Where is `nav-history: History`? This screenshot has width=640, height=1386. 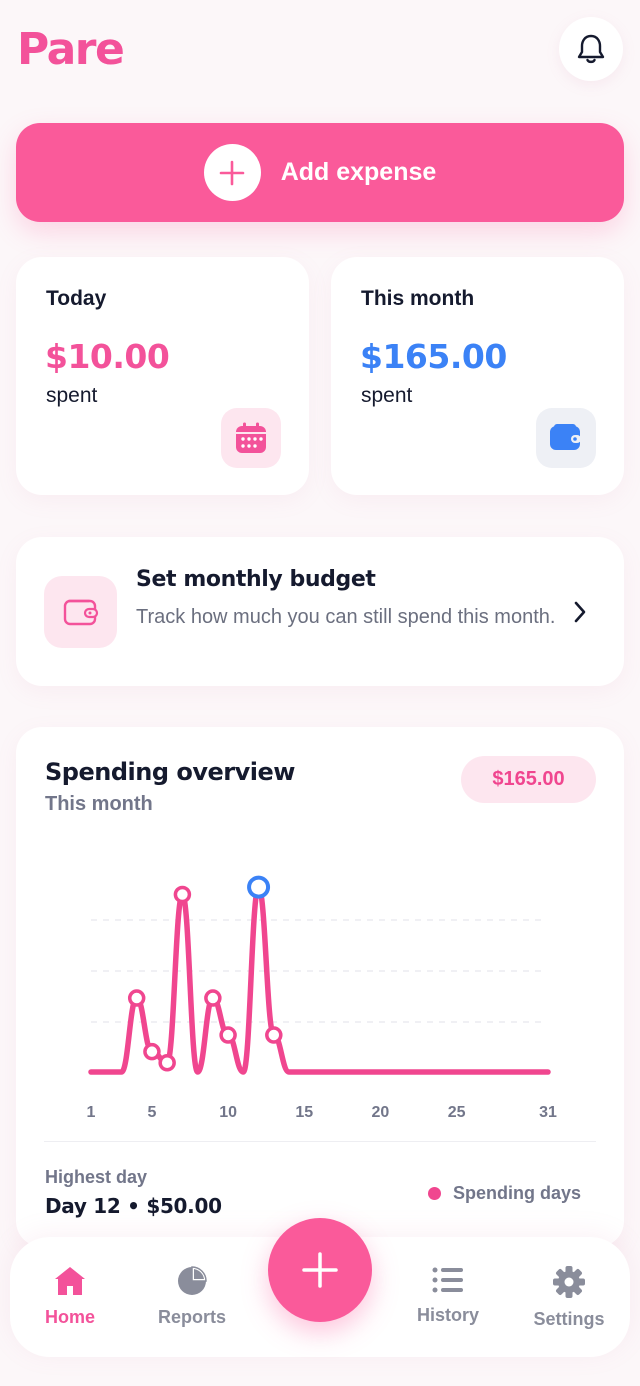 nav-history: History is located at coordinates (448, 1295).